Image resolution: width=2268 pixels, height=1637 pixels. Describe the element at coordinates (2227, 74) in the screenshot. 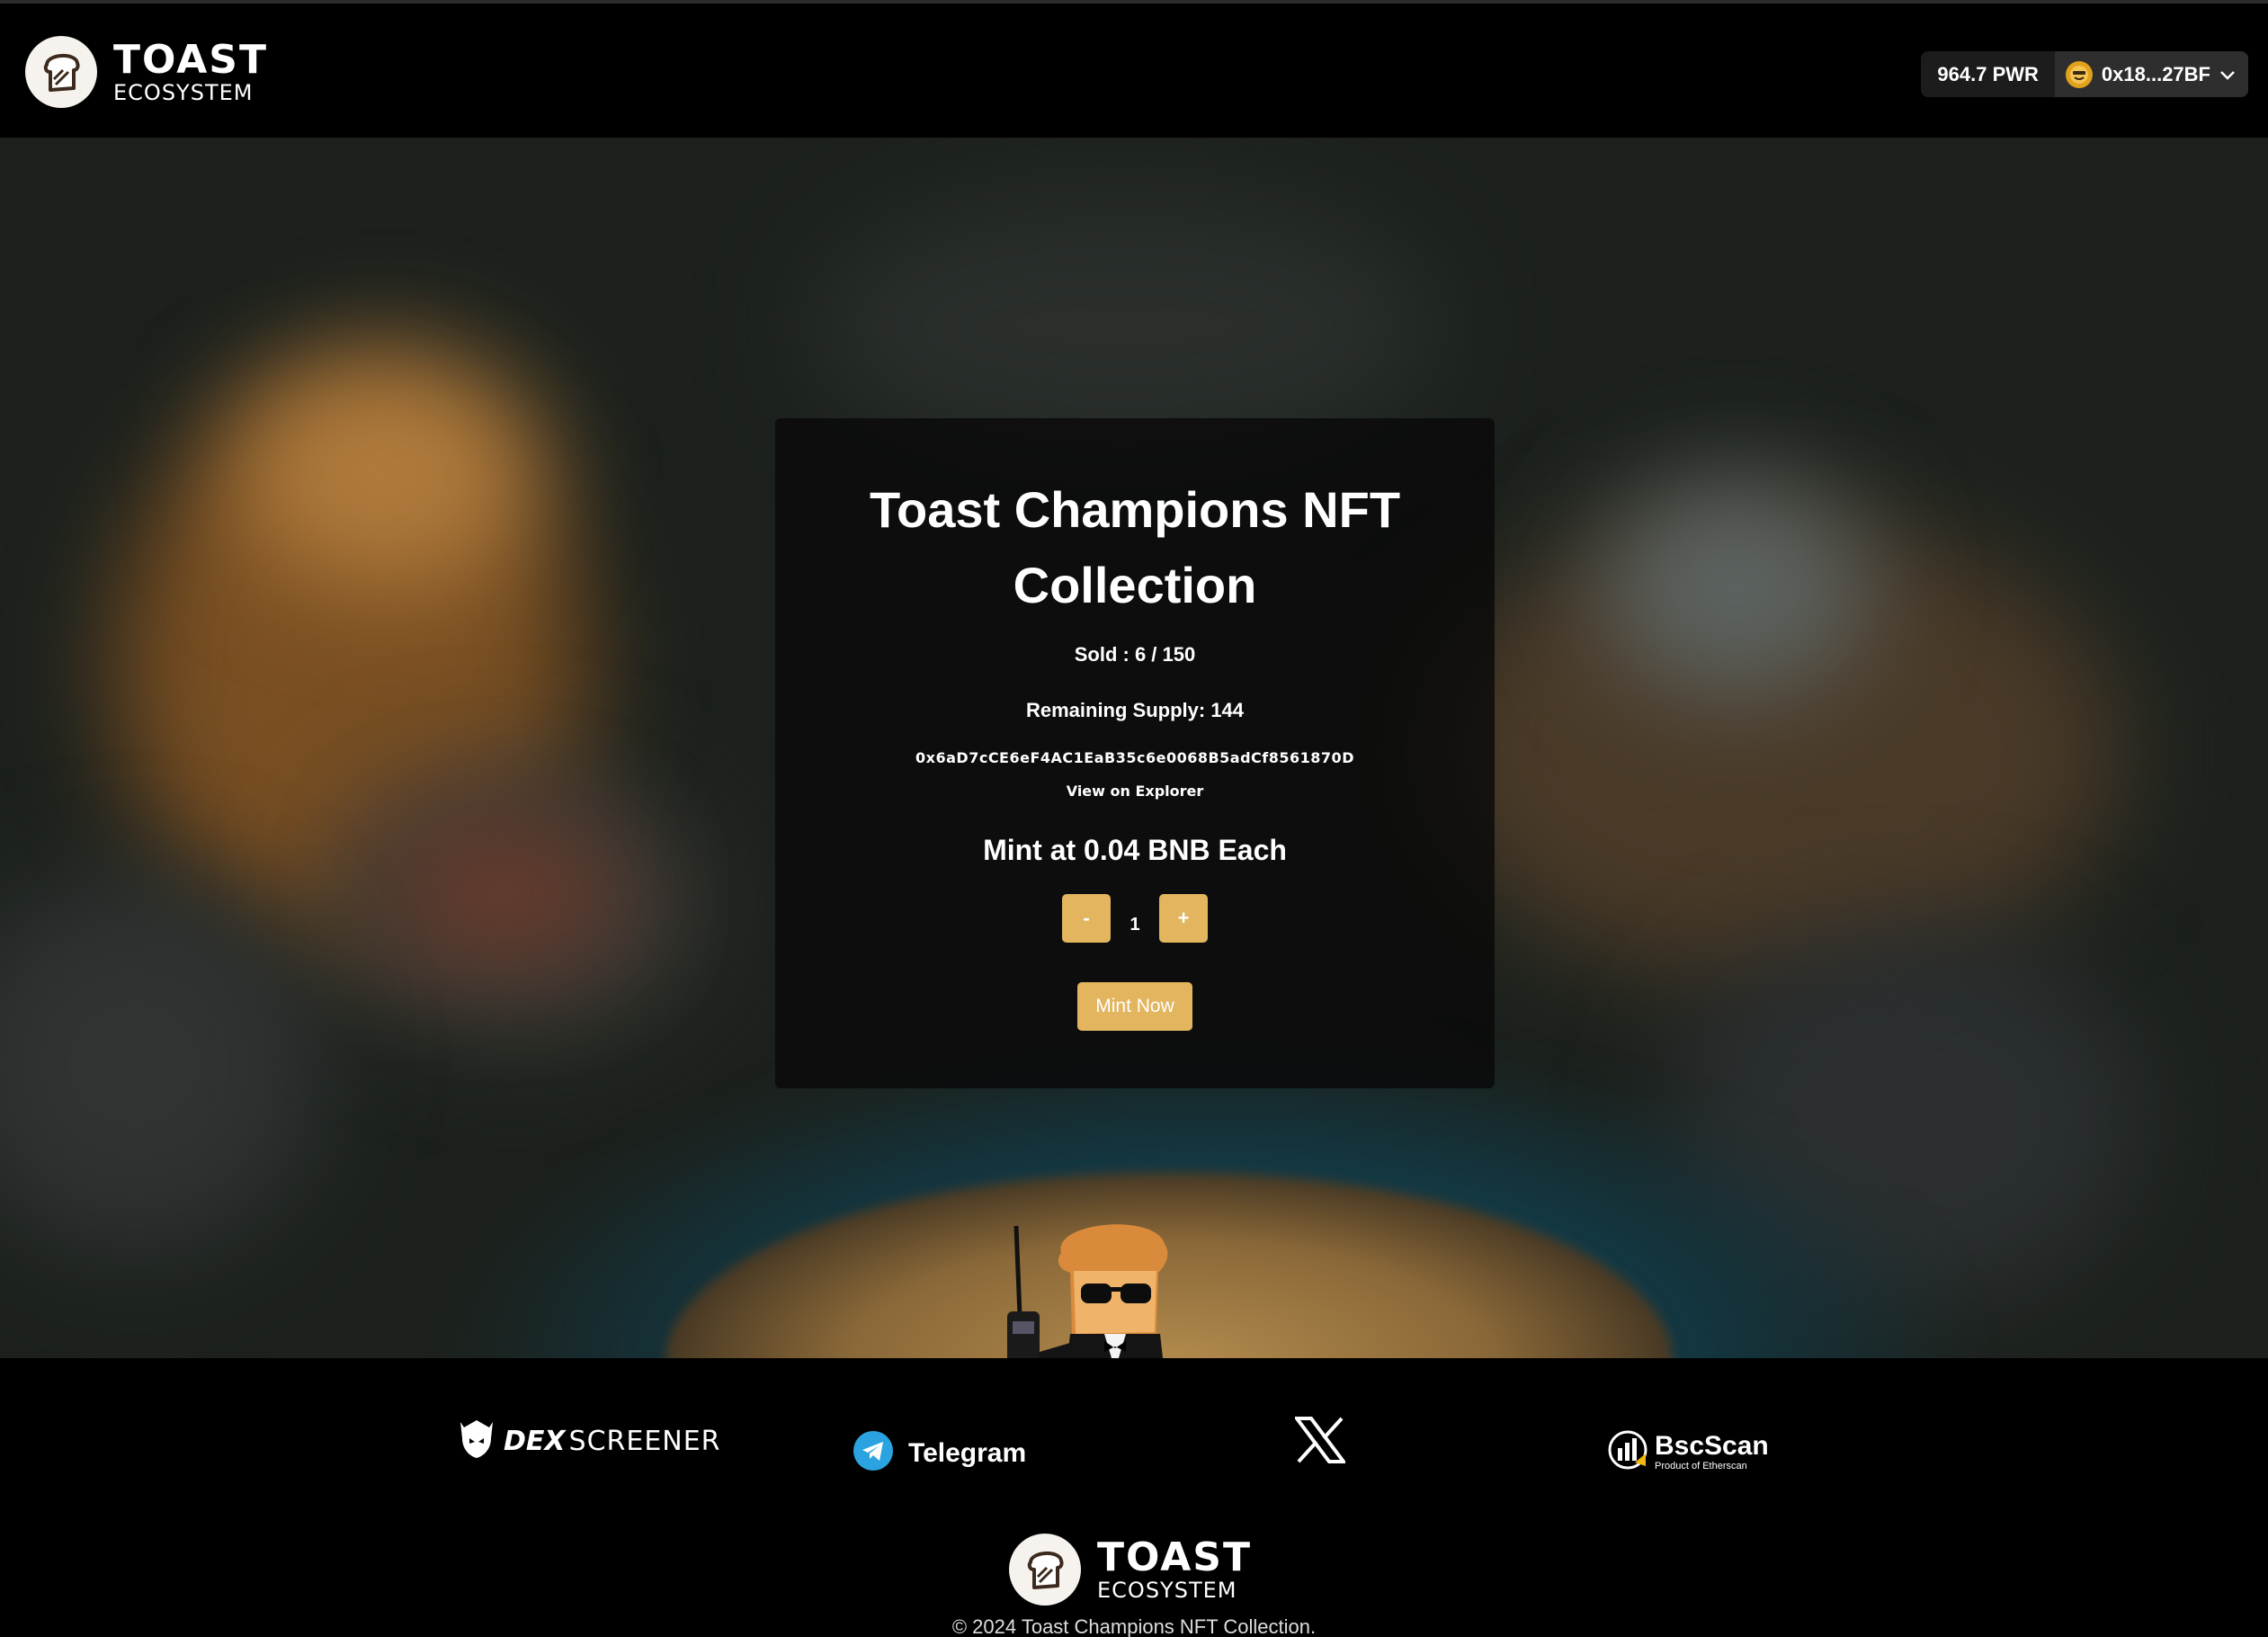

I see `chevron-down-icon` at that location.